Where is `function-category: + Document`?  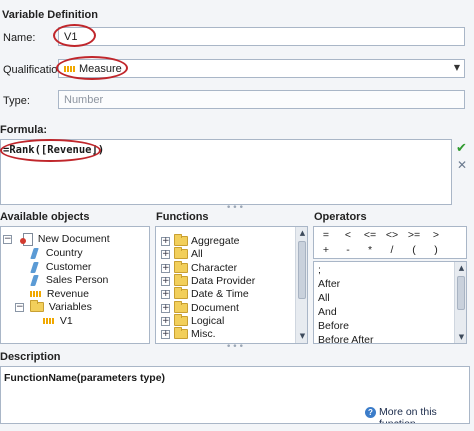 function-category: + Document is located at coordinates (200, 308).